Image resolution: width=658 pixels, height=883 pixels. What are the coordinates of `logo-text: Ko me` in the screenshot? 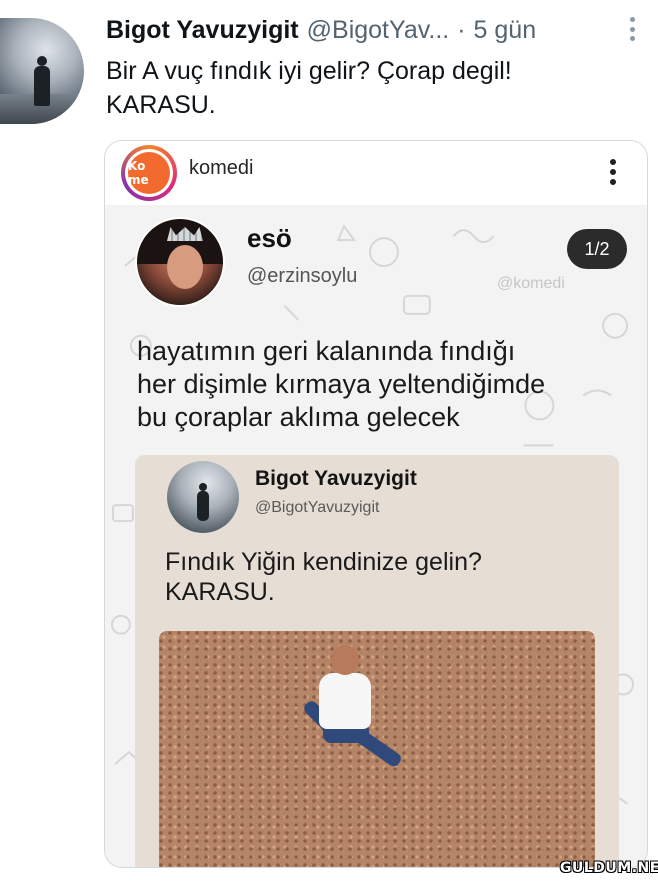 It's located at (149, 173).